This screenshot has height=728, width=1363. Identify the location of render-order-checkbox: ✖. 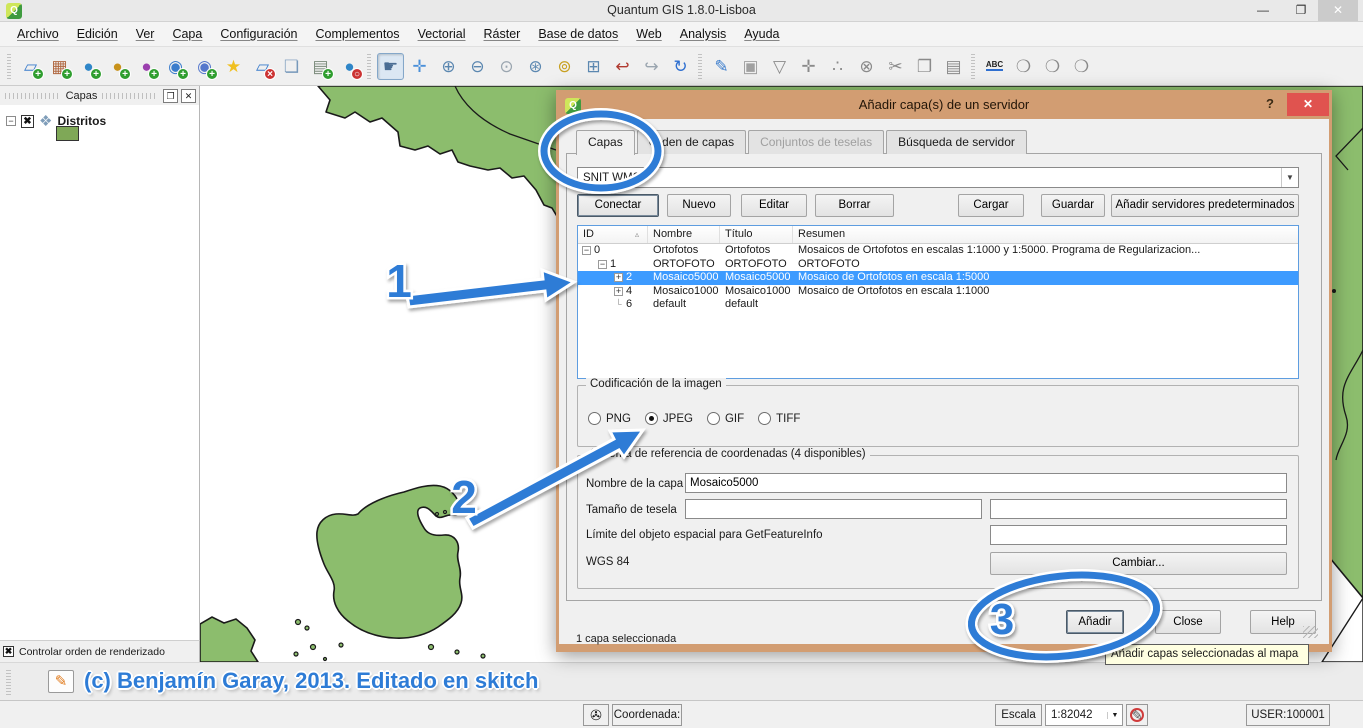
(8, 651).